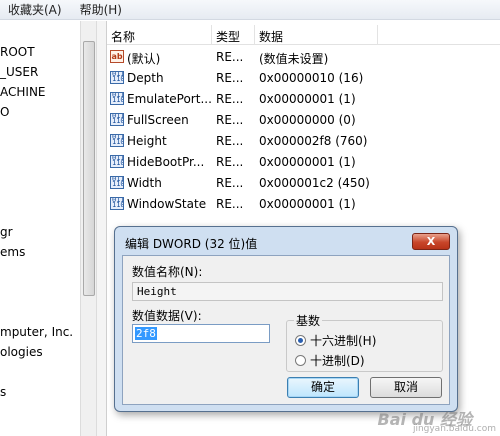 The height and width of the screenshot is (436, 500). What do you see at coordinates (250, 10) in the screenshot?
I see `menu-bar: 收藏夹(A) 帮助(H)` at bounding box center [250, 10].